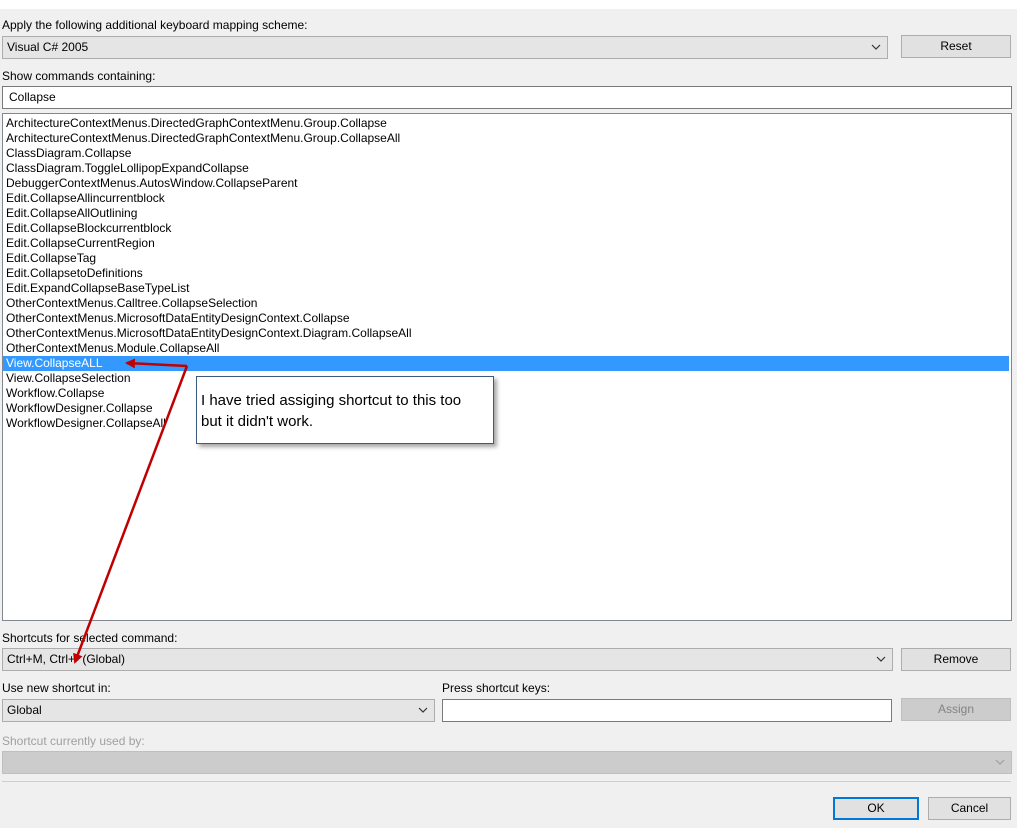 Image resolution: width=1017 pixels, height=828 pixels. Describe the element at coordinates (956, 709) in the screenshot. I see `assign-button: Assign` at that location.